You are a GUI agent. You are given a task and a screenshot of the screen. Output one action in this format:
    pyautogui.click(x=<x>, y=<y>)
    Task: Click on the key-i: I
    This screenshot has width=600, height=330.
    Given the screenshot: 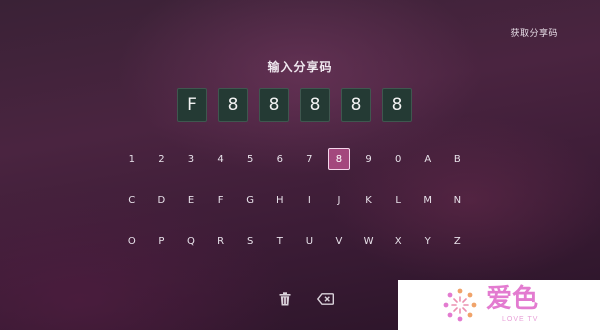 What is the action you would take?
    pyautogui.click(x=310, y=200)
    